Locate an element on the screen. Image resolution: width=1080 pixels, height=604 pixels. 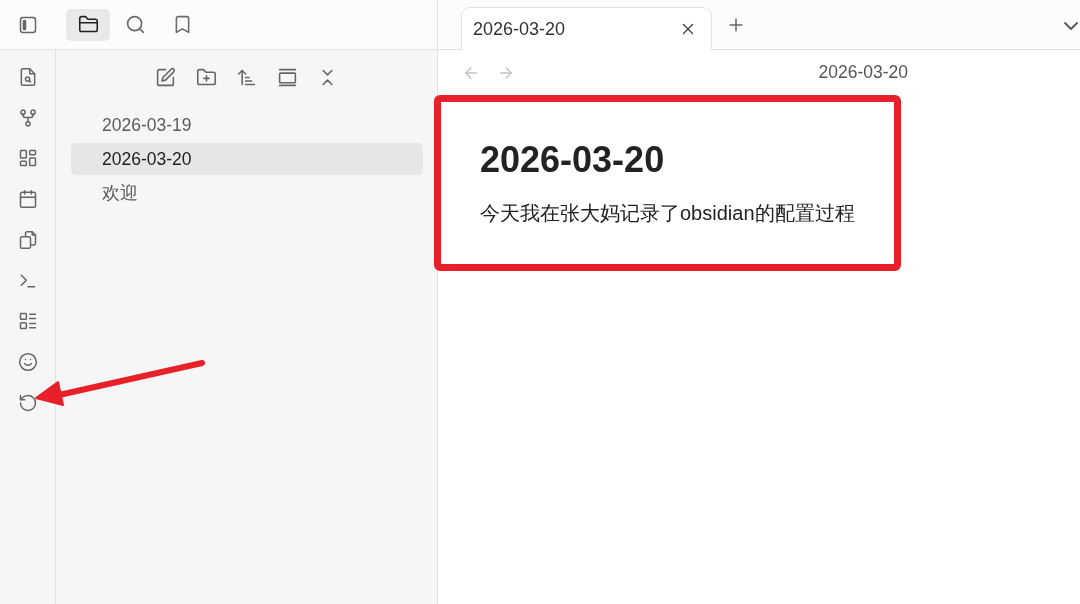
tab-title: 2026-03-20 is located at coordinates (519, 29).